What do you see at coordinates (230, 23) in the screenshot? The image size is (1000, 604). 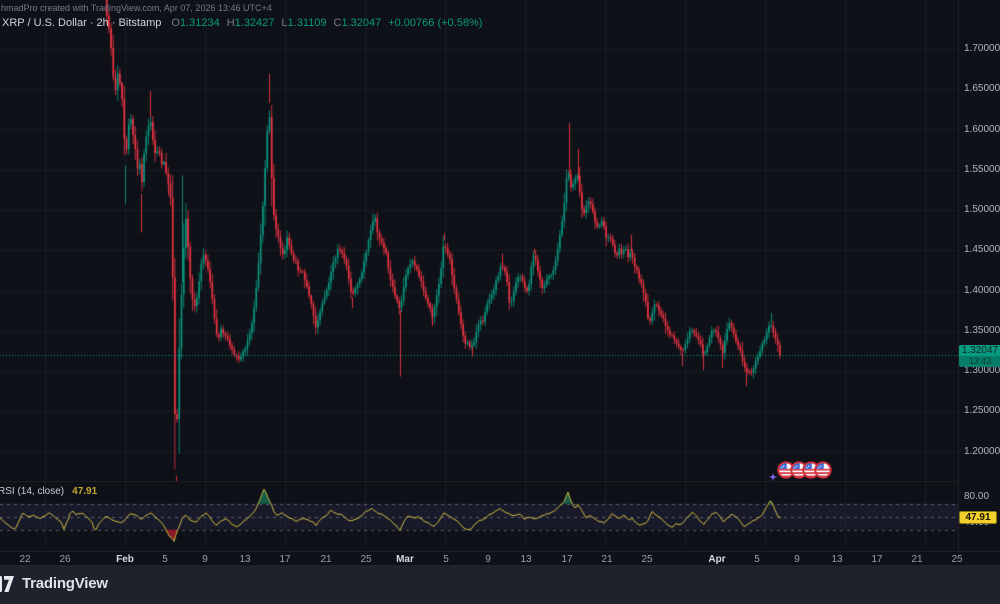 I see `high-label: H` at bounding box center [230, 23].